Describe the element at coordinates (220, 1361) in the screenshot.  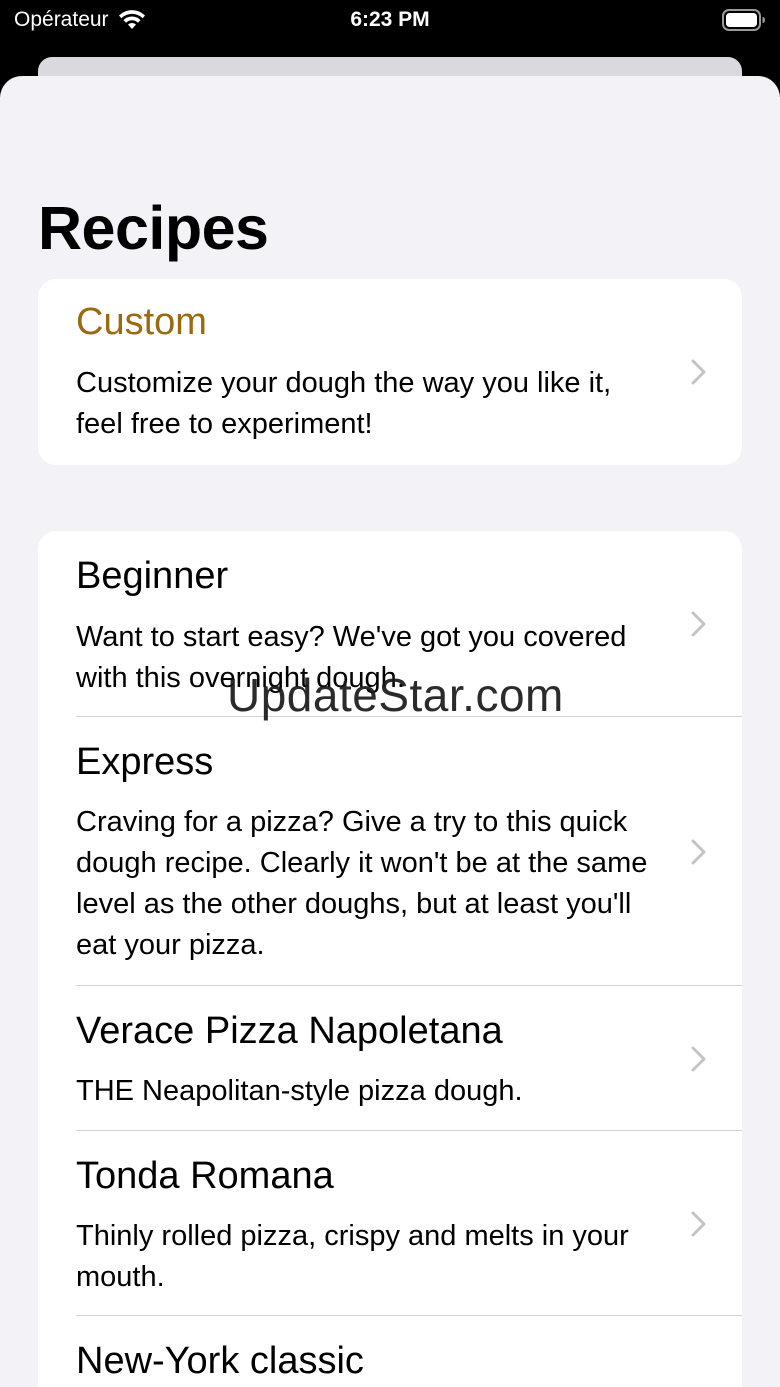
I see `recipe-title: New-York classic` at that location.